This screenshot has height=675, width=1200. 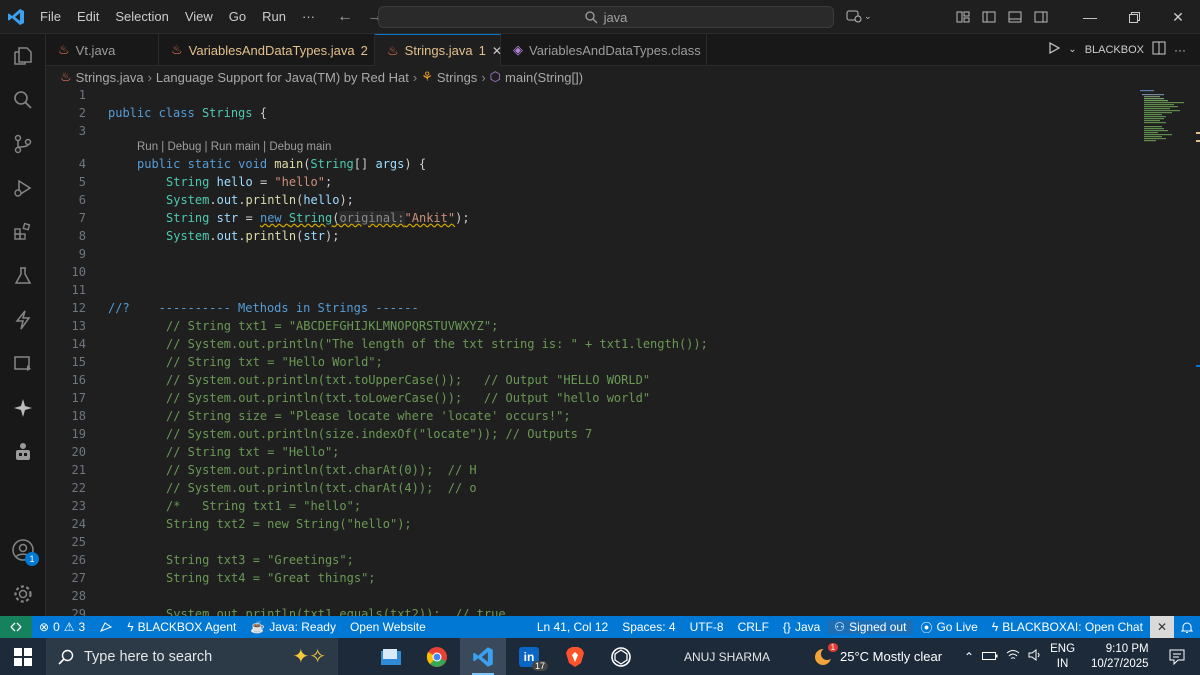 I want to click on breadcrumb-language-support: Language Support for Java(TM) by Red Hat, so click(x=282, y=77).